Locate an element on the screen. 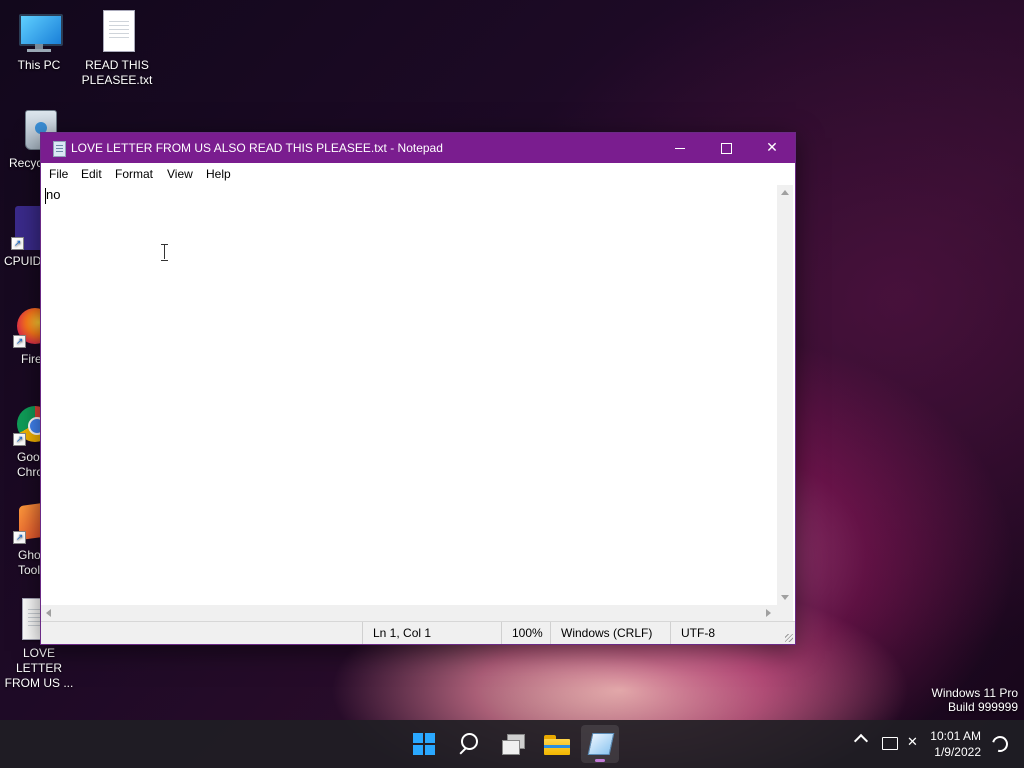 The width and height of the screenshot is (1024, 768). minimize-icon is located at coordinates (680, 148).